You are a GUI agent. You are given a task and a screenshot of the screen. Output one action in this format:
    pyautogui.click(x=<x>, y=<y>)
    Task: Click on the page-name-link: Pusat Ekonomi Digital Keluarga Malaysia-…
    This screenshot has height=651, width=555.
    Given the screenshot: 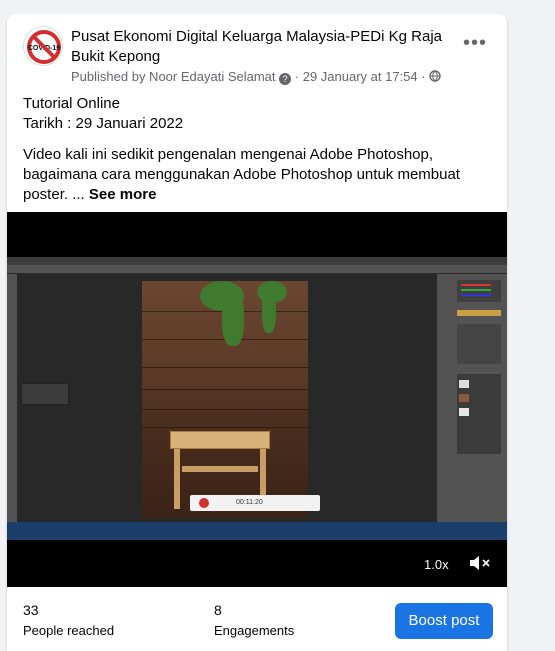 What is the action you would take?
    pyautogui.click(x=261, y=47)
    